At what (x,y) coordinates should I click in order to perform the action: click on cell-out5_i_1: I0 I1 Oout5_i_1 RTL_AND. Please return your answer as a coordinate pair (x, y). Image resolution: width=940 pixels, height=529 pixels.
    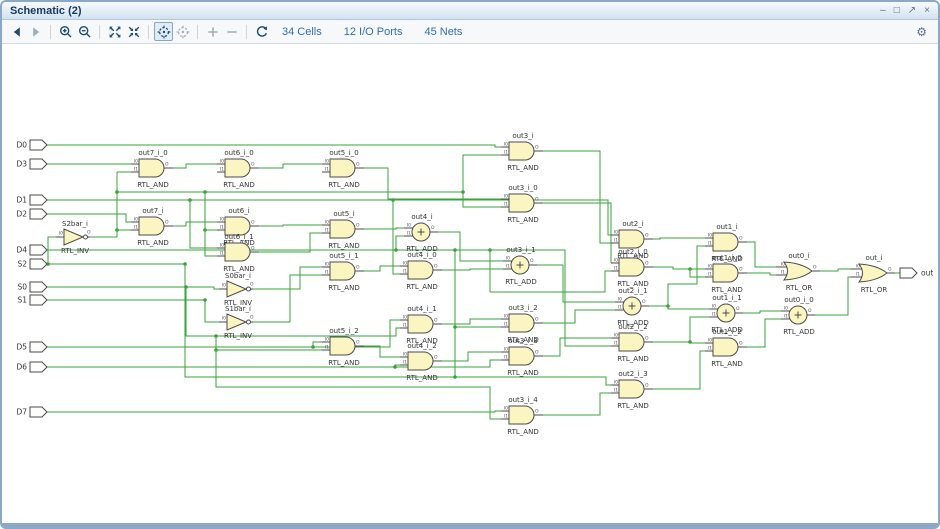
    Looking at the image, I should click on (343, 272).